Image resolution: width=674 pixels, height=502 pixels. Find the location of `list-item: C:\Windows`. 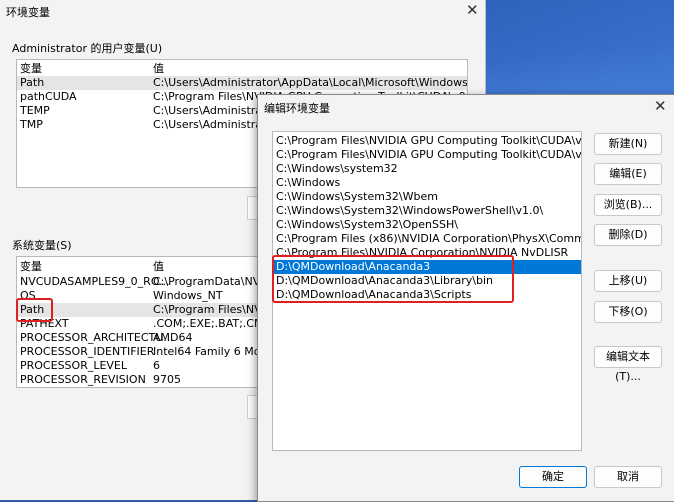

list-item: C:\Windows is located at coordinates (427, 183).